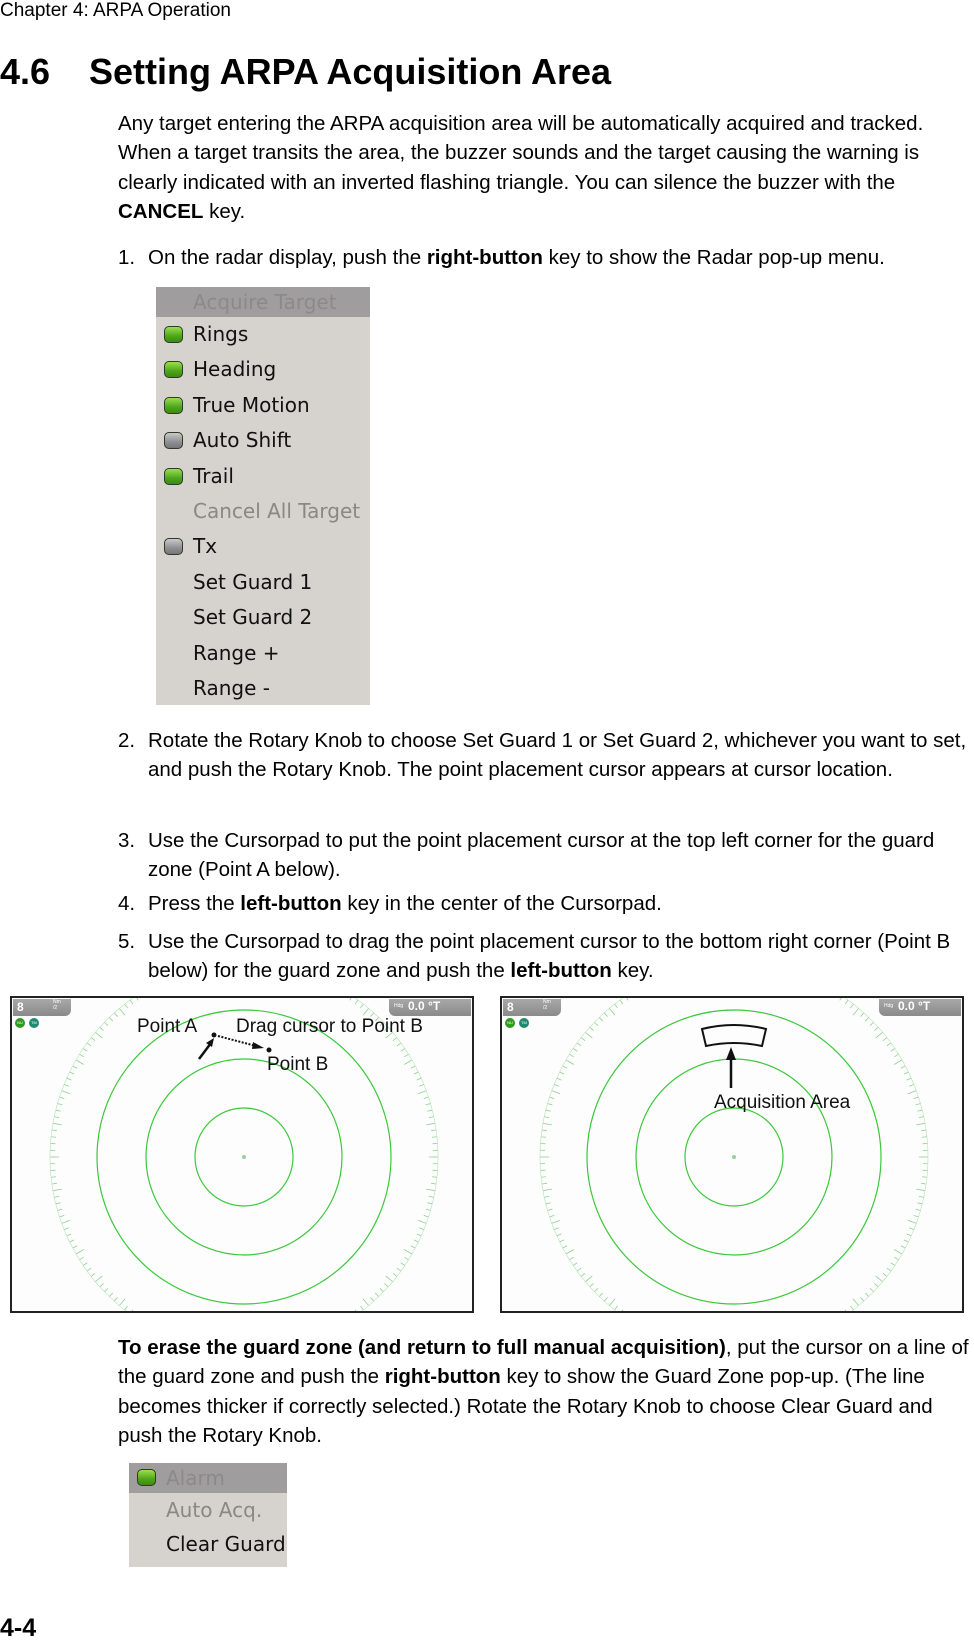 This screenshot has height=1643, width=974. I want to click on step-text: Press the, so click(194, 903).